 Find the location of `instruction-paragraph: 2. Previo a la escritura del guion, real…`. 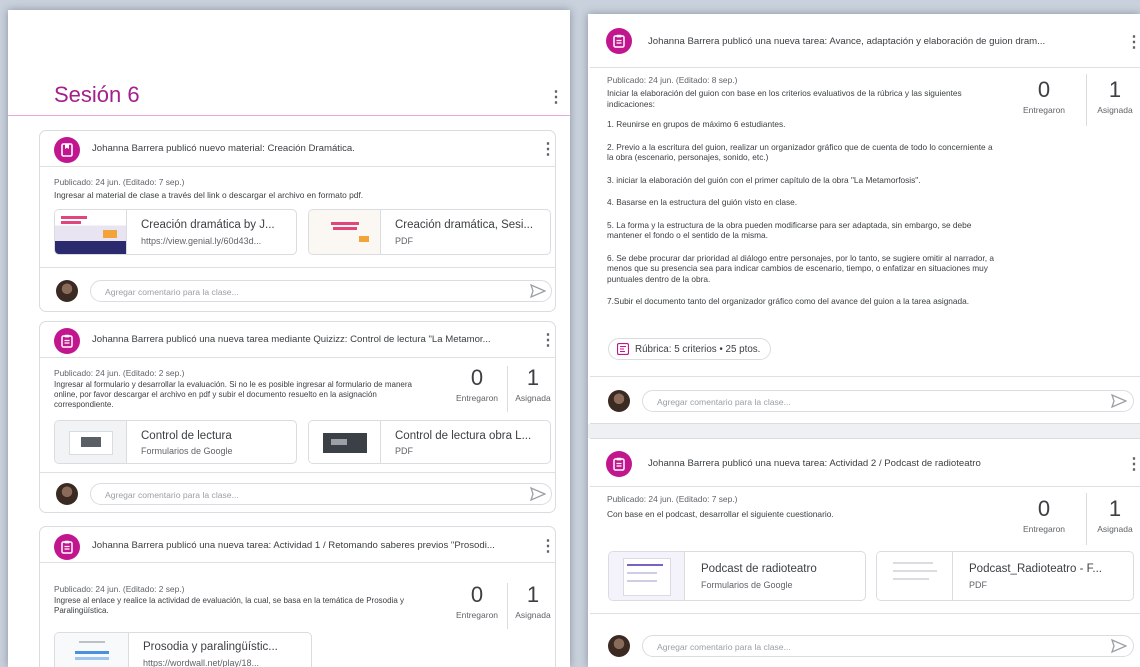

instruction-paragraph: 2. Previo a la escritura del guion, real… is located at coordinates (800, 152).